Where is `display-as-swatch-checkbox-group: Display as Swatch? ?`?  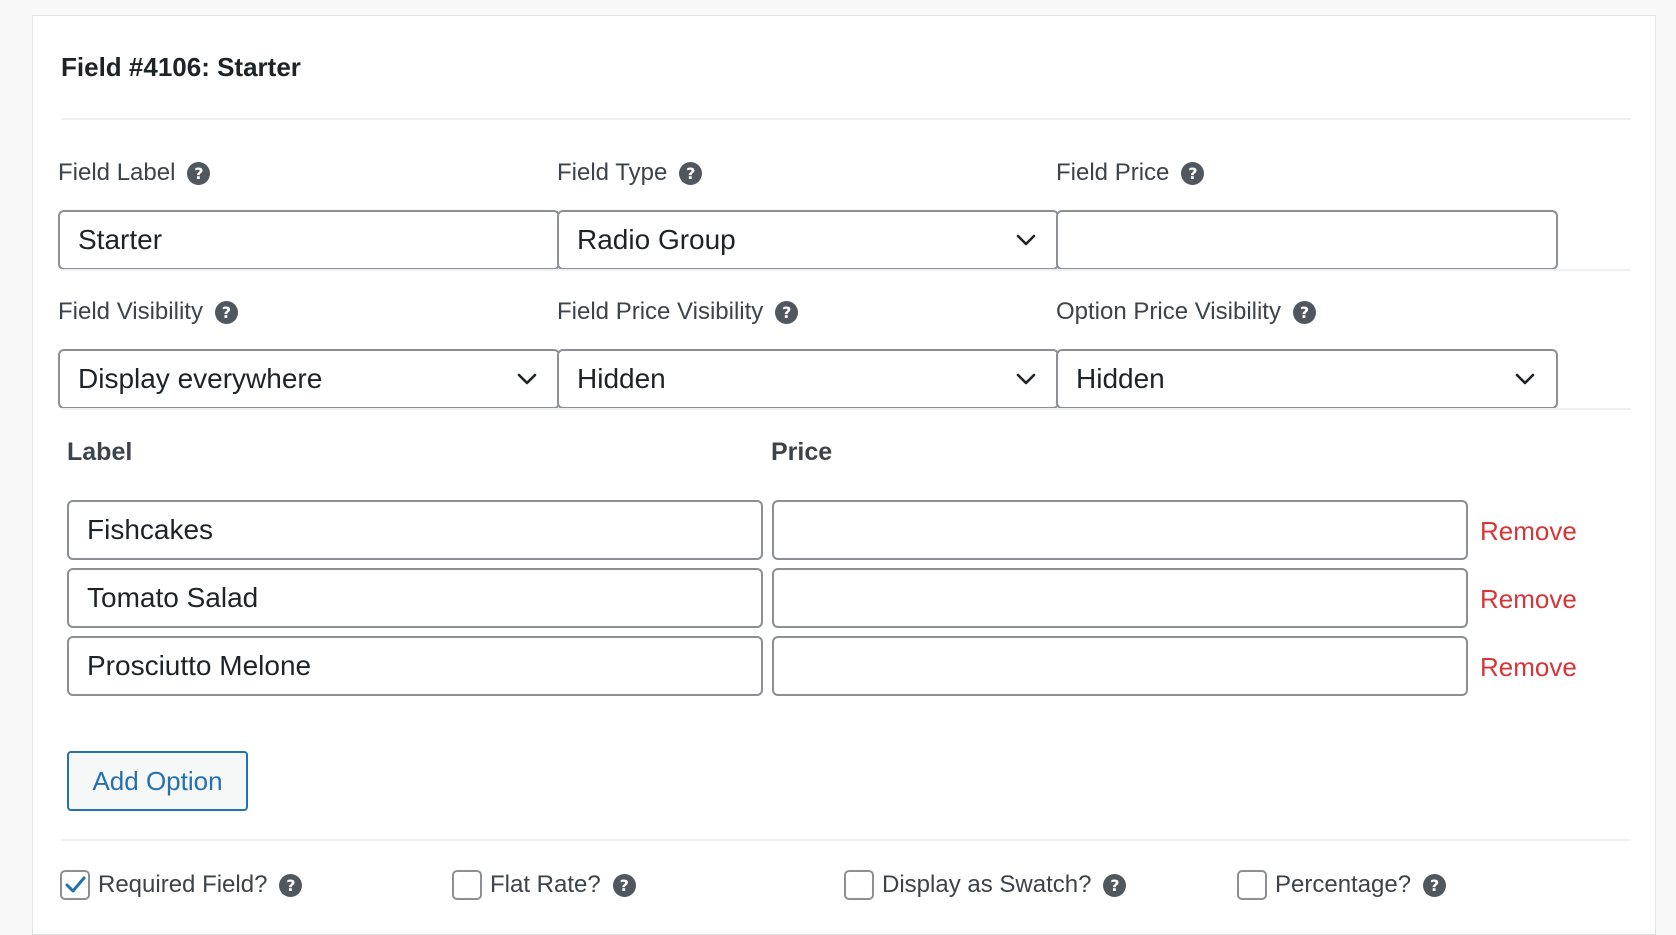 display-as-swatch-checkbox-group: Display as Swatch? ? is located at coordinates (985, 885).